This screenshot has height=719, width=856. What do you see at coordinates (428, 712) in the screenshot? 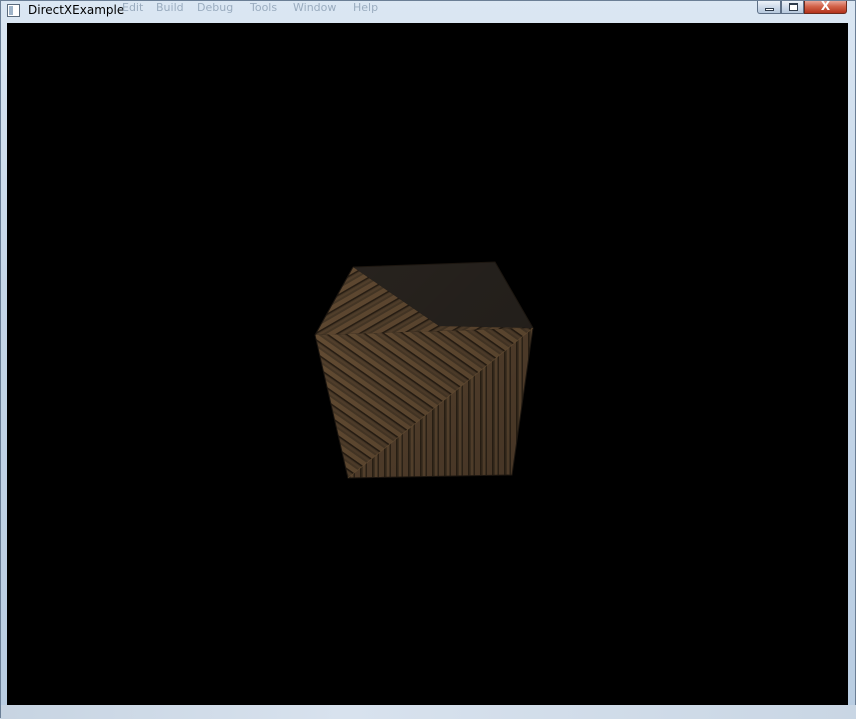
I see `background-taskbar-strip` at bounding box center [428, 712].